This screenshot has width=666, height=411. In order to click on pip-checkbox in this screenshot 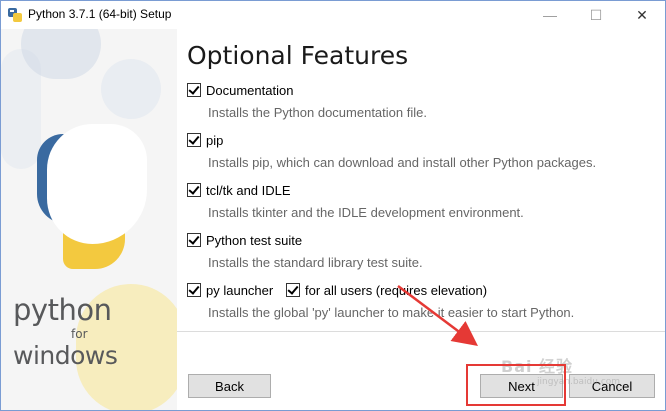, I will do `click(194, 140)`.